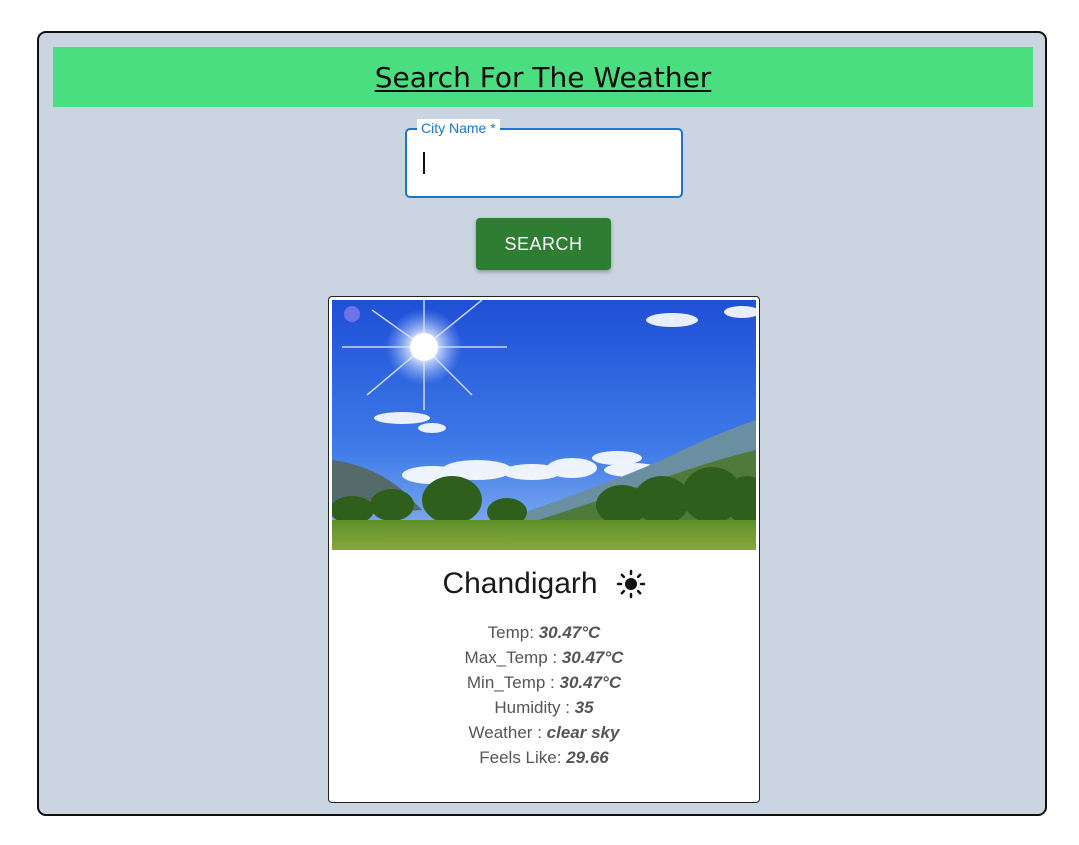 The width and height of the screenshot is (1079, 845). Describe the element at coordinates (584, 707) in the screenshot. I see `stat-value: 35` at that location.